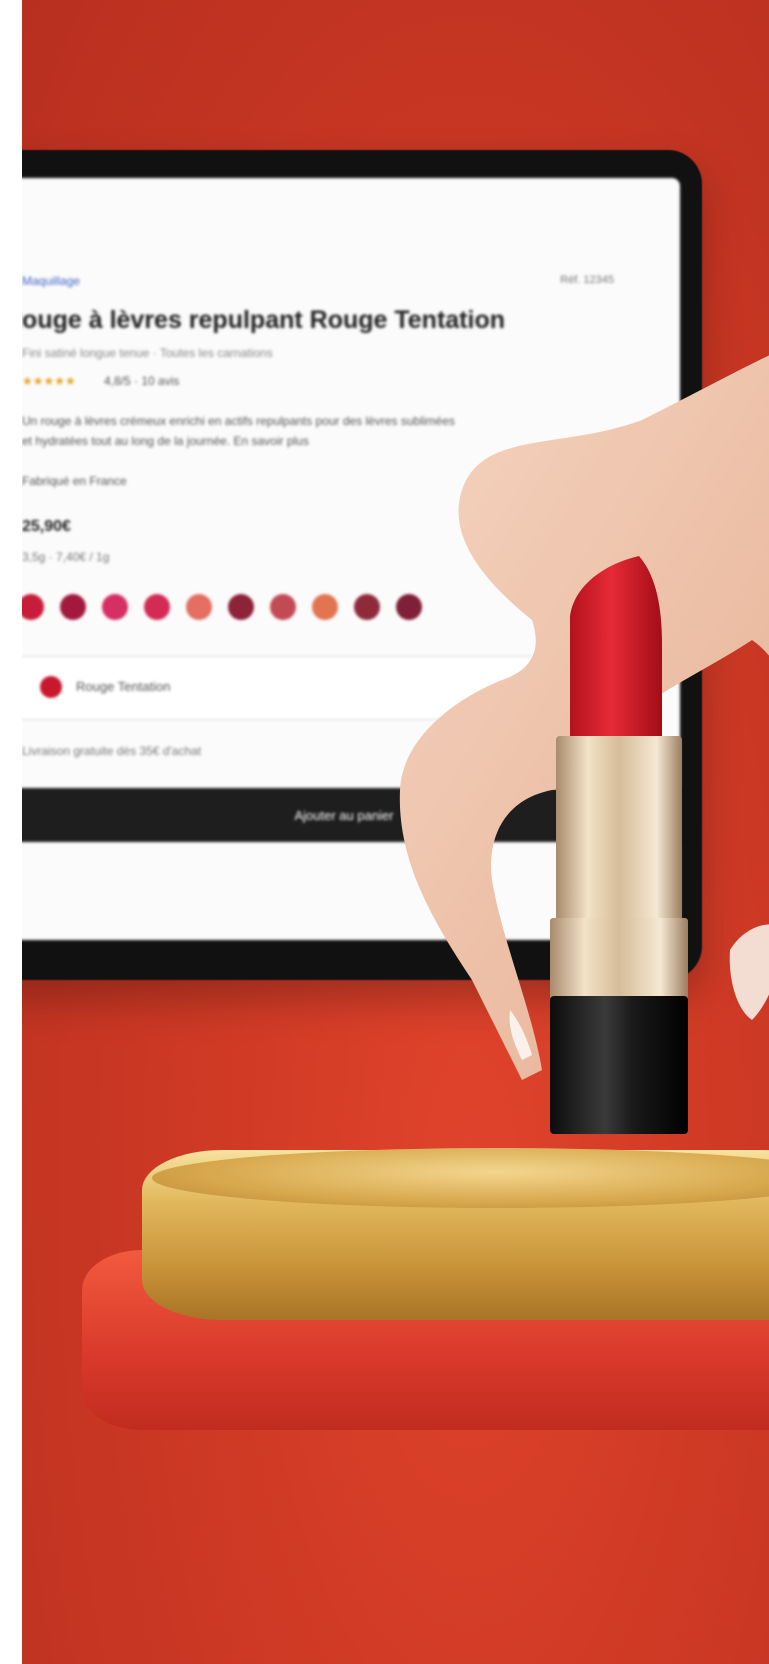 This screenshot has height=1664, width=769. I want to click on unit-price: 3,5g · 7,40€ / 1g, so click(66, 557).